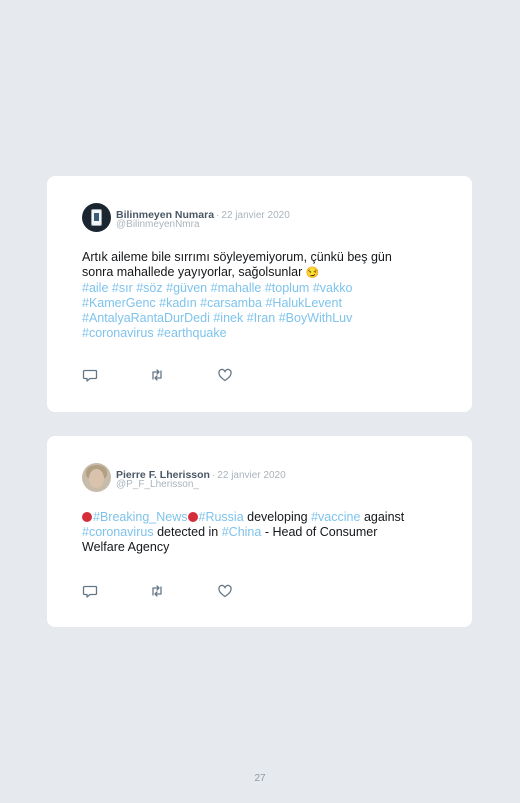 The height and width of the screenshot is (803, 520). What do you see at coordinates (140, 517) in the screenshot?
I see `hashtag-link: #Breaking_News` at bounding box center [140, 517].